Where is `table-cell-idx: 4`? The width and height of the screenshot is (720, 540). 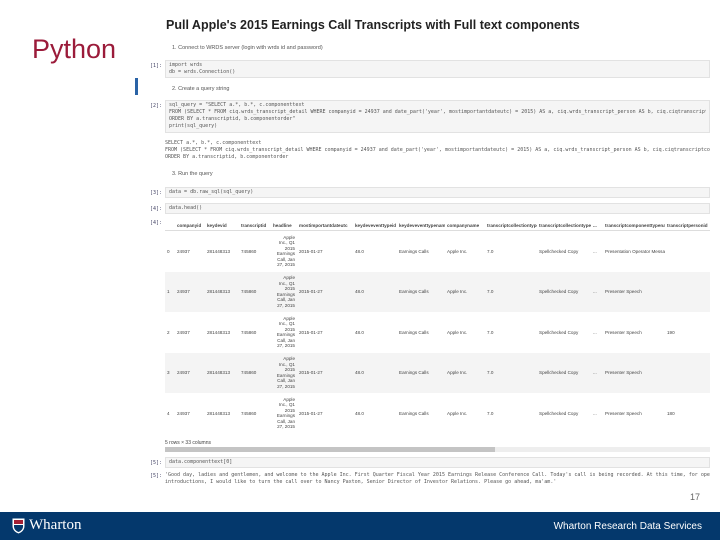
table-cell-idx: 4 is located at coordinates (168, 413).